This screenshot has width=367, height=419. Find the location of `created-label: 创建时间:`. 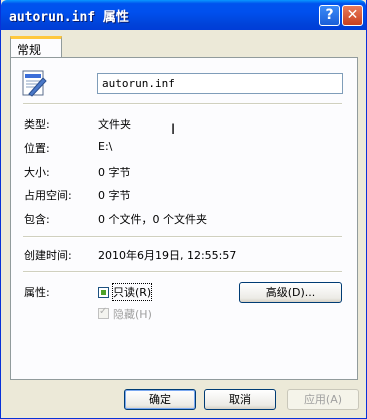

created-label: 创建时间: is located at coordinates (48, 255).